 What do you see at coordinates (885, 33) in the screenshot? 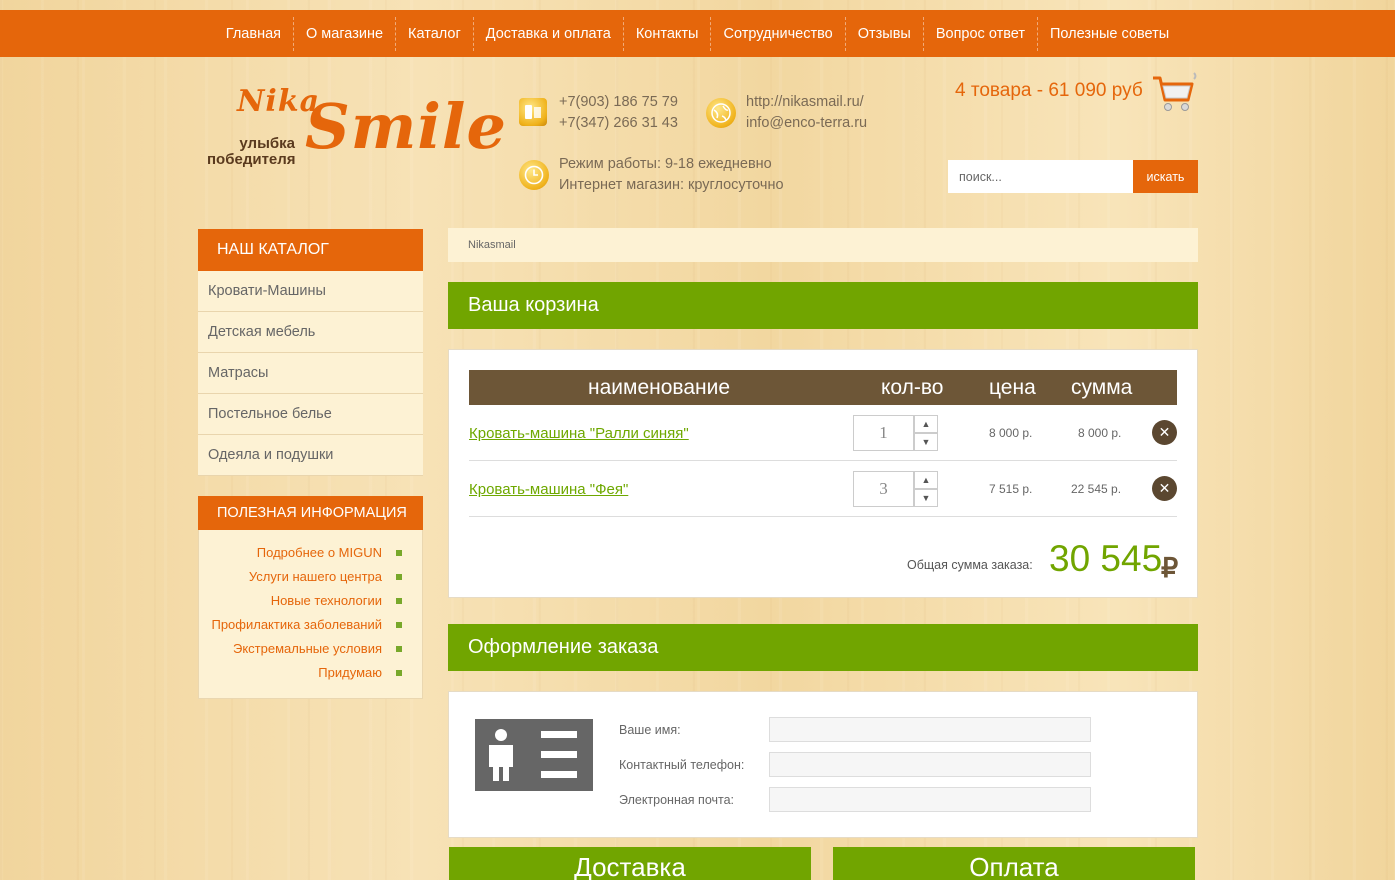
I see `nav-reviews: Отзывы` at bounding box center [885, 33].